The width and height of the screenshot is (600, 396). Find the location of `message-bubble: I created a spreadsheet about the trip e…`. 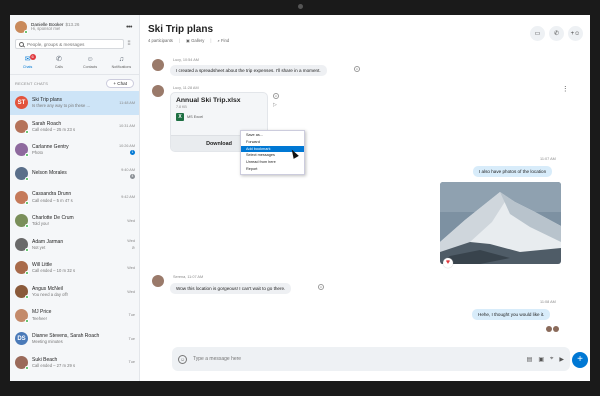

message-bubble: I created a spreadsheet about the trip e… is located at coordinates (248, 70).